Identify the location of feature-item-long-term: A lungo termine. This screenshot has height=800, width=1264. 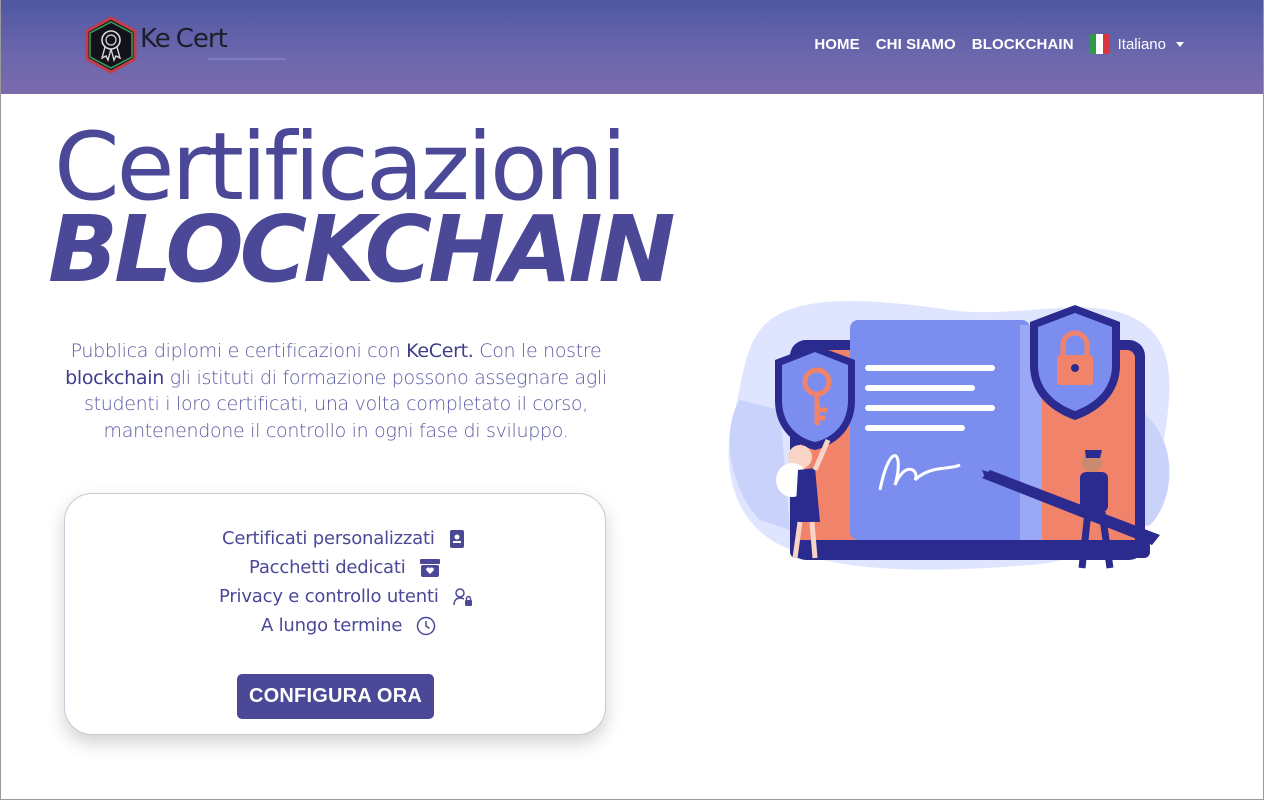
(348, 625).